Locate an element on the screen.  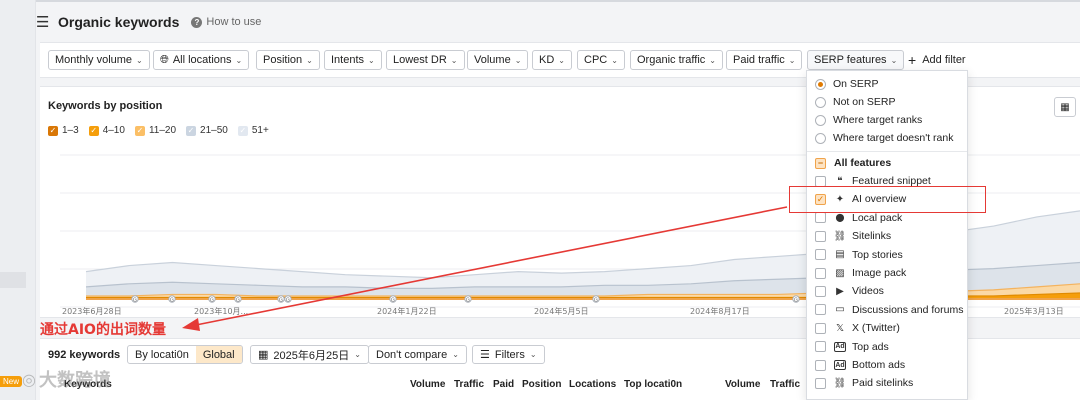
col-traffic: Traffic is located at coordinates (469, 384).